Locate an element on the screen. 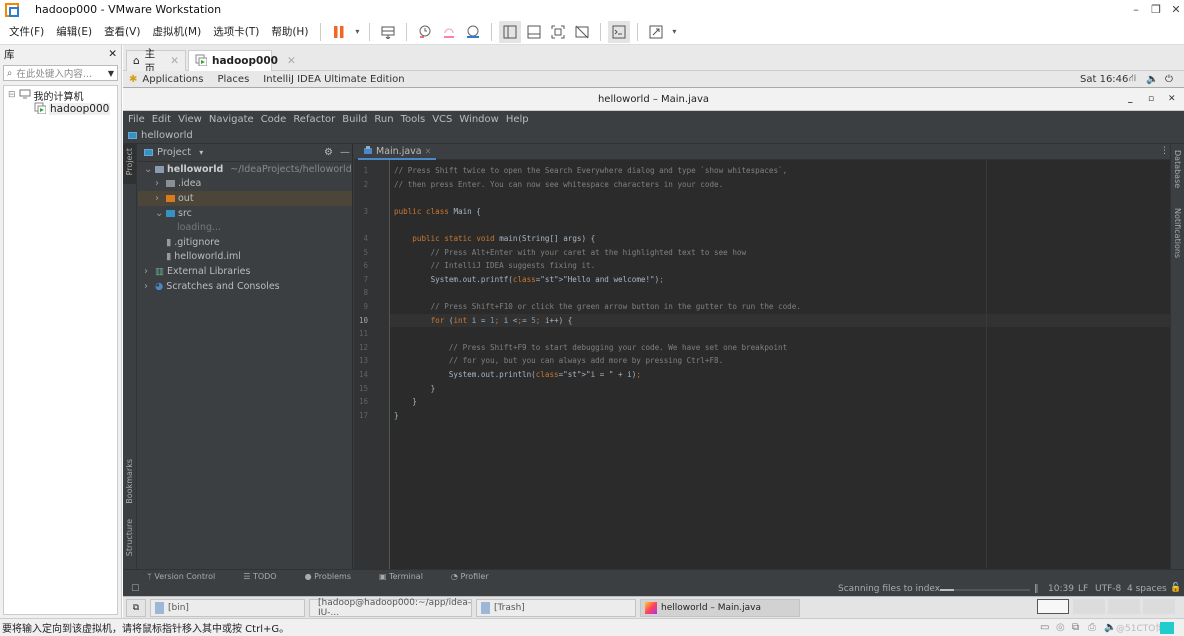  chevron-down-icon: ▼ is located at coordinates (111, 73).